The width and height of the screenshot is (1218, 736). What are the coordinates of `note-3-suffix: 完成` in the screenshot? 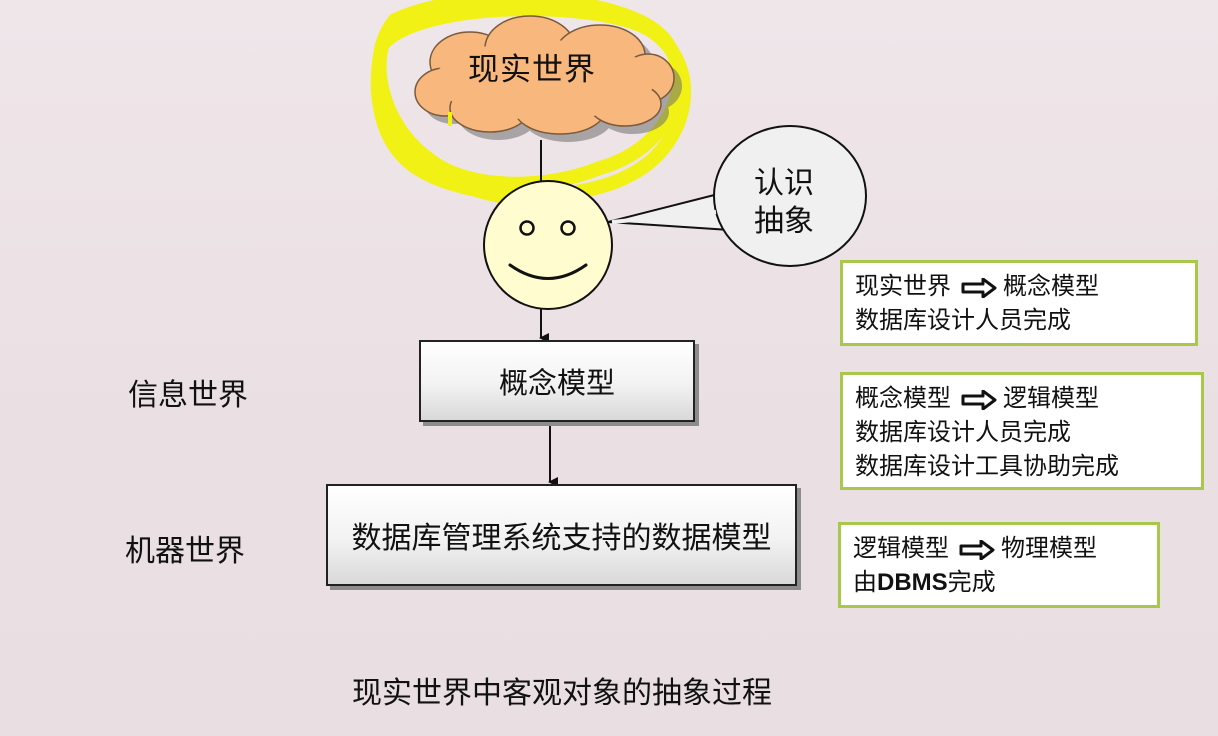 It's located at (971, 582).